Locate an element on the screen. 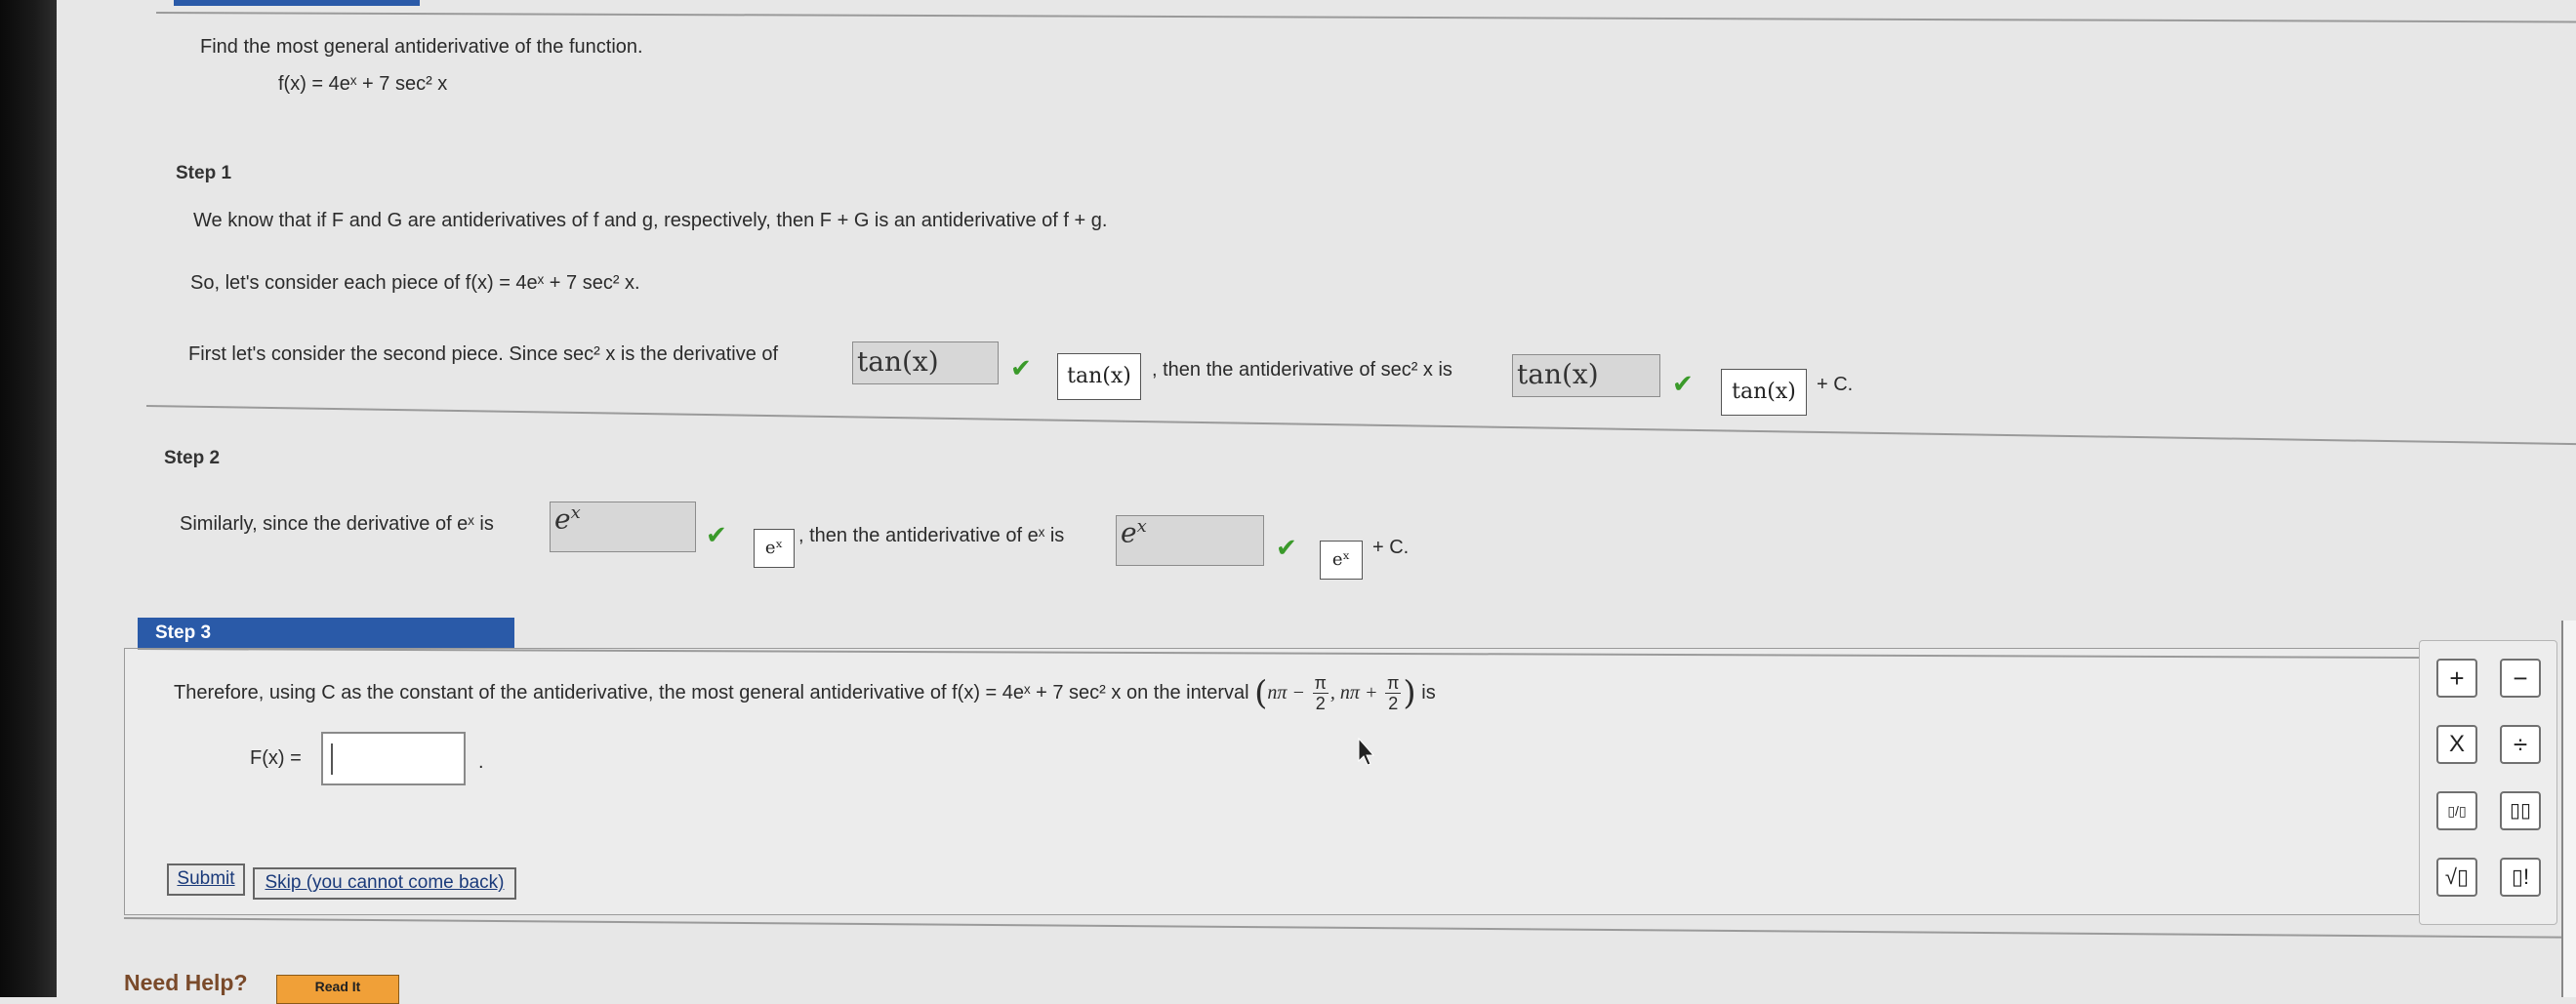 The height and width of the screenshot is (1004, 2576). need-help-label: Need Help? is located at coordinates (186, 982).